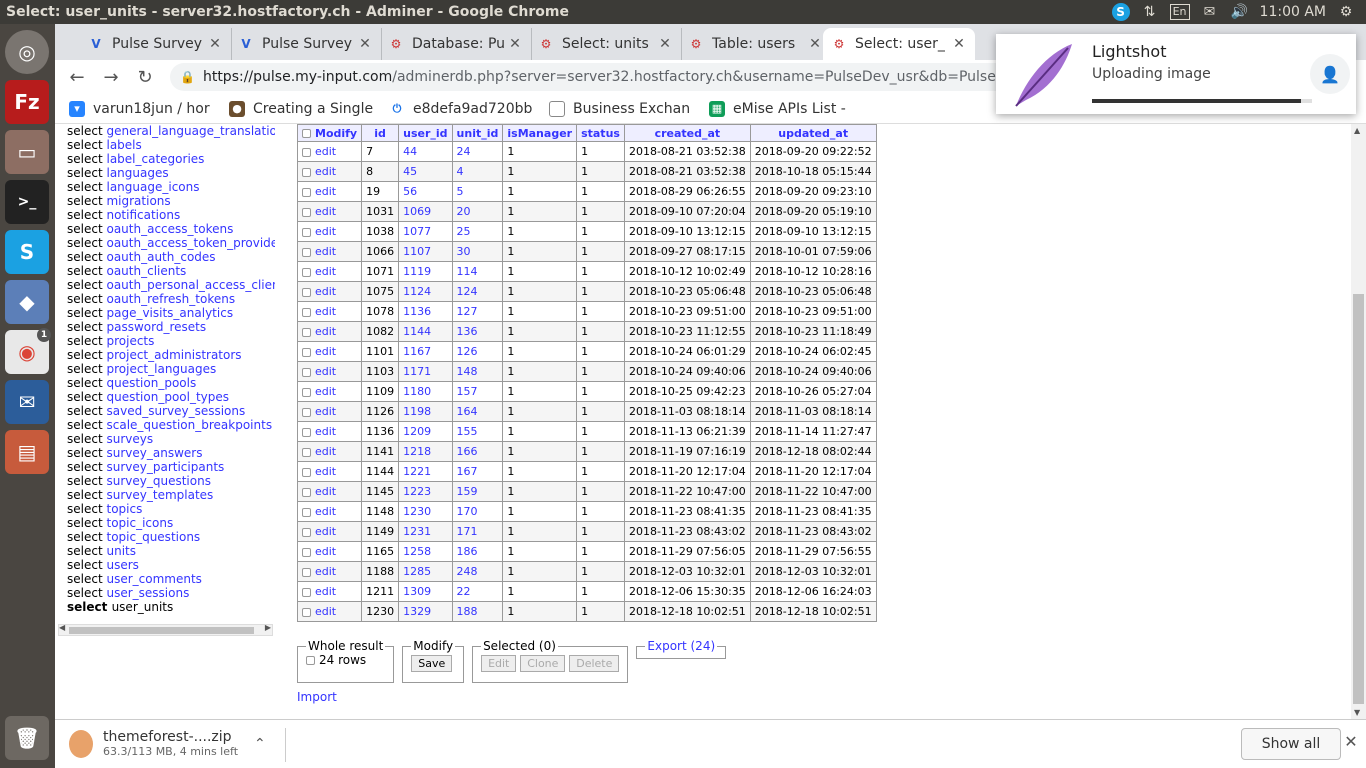 The image size is (1366, 768). I want to click on foreign-key-link: 1223, so click(417, 491).